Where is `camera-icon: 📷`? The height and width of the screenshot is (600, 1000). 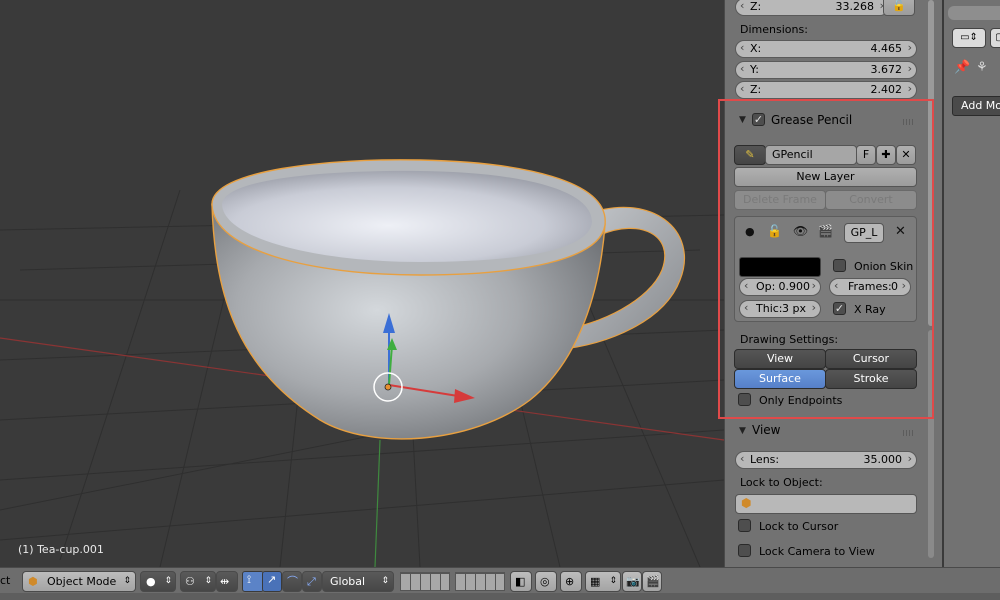
camera-icon: 📷 is located at coordinates (633, 581).